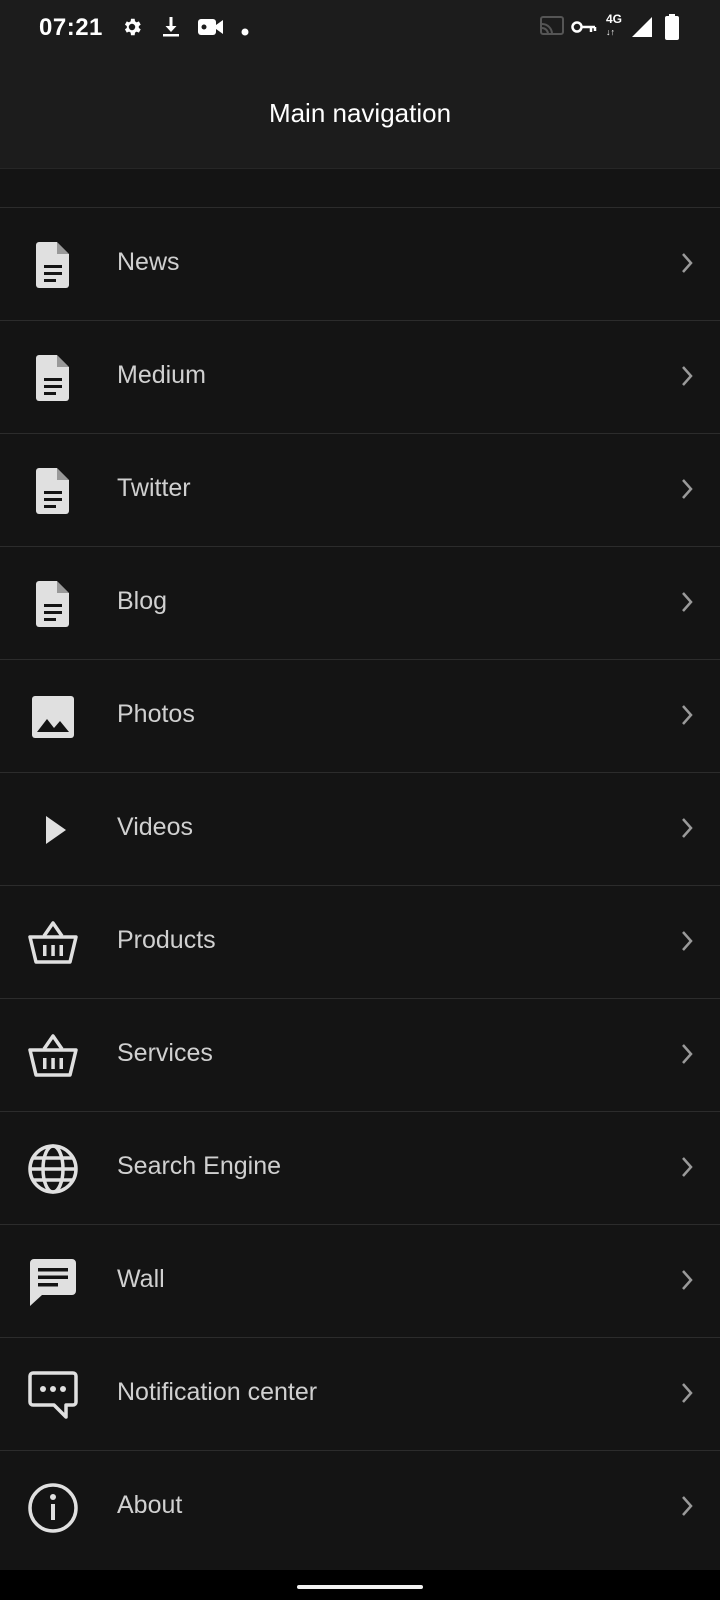 This screenshot has width=720, height=1600. I want to click on nav-item-search-engine: Search Engine, so click(360, 1168).